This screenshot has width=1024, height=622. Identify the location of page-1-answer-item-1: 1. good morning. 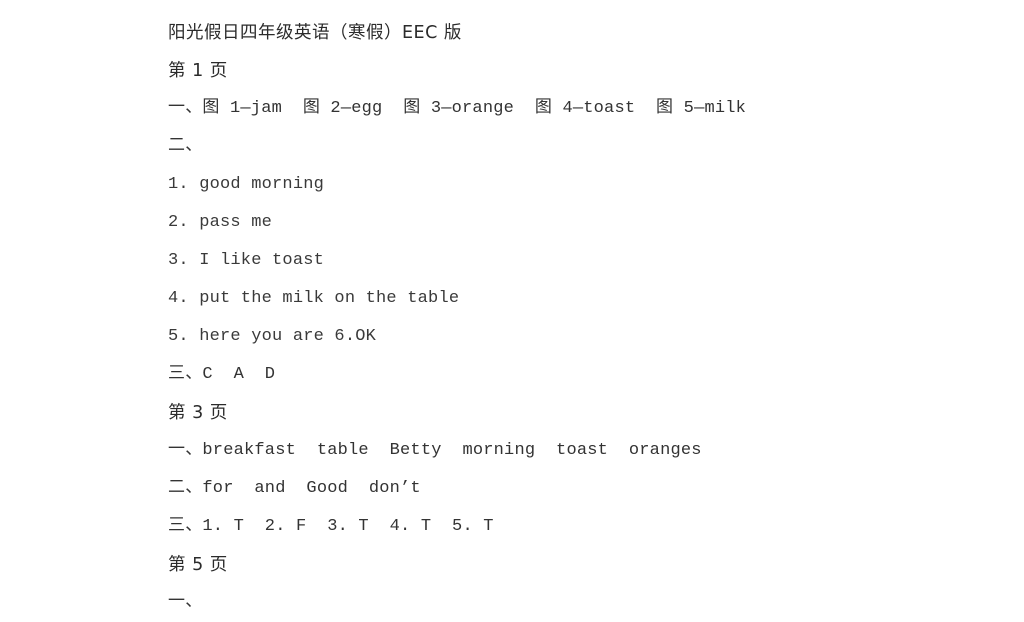
(246, 184).